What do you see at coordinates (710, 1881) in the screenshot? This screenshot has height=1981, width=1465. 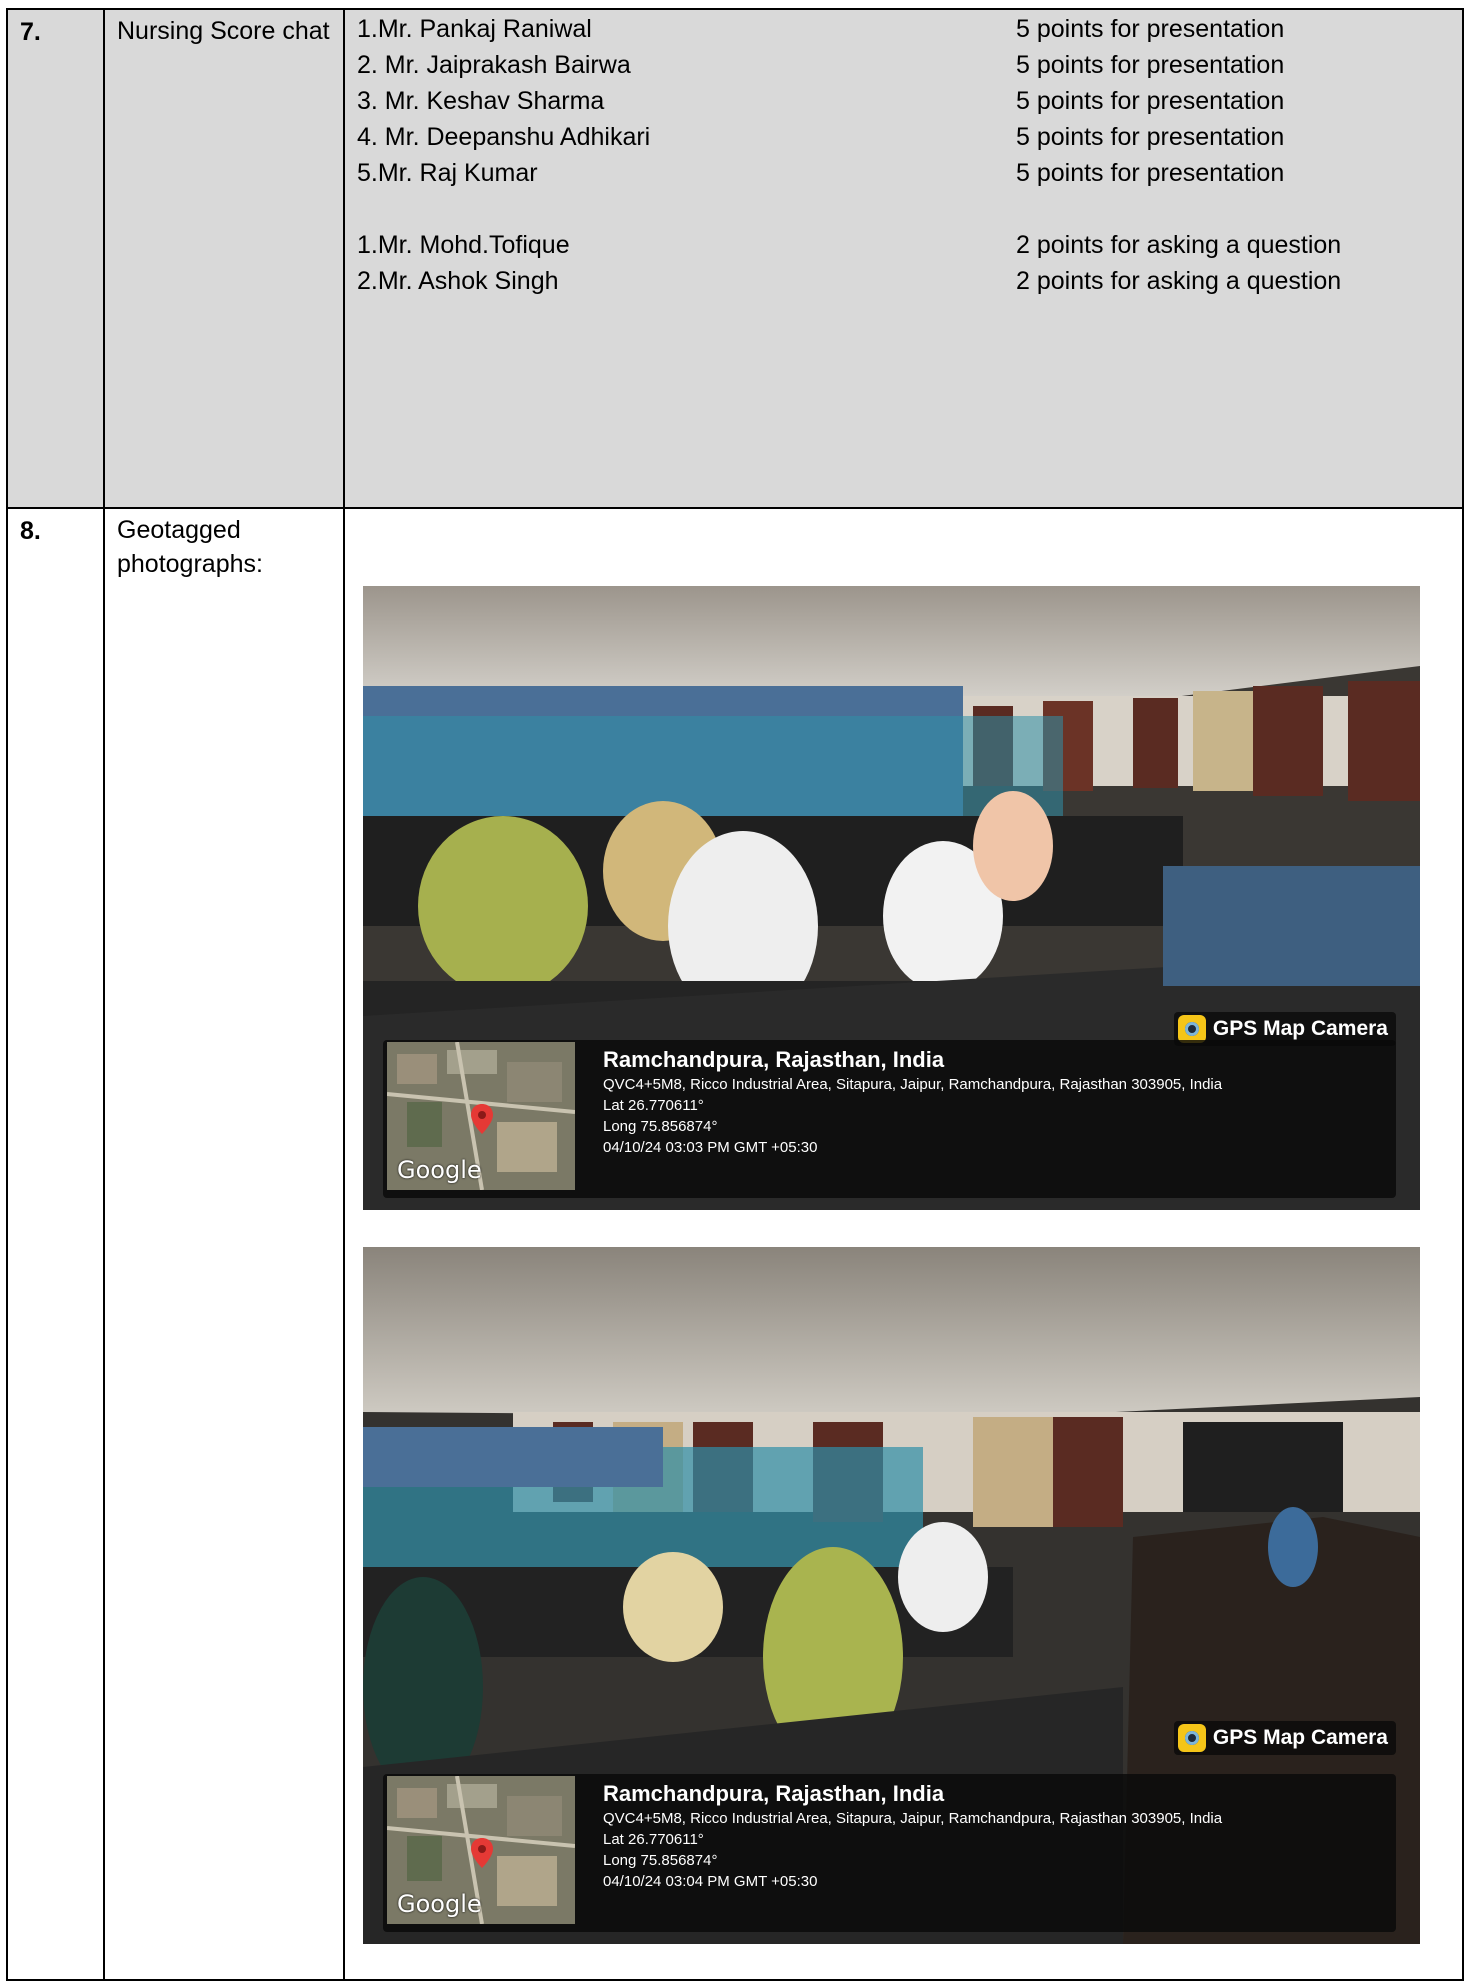 I see `timestamp: 04/10/24 03:04 PM GMT +05:30` at bounding box center [710, 1881].